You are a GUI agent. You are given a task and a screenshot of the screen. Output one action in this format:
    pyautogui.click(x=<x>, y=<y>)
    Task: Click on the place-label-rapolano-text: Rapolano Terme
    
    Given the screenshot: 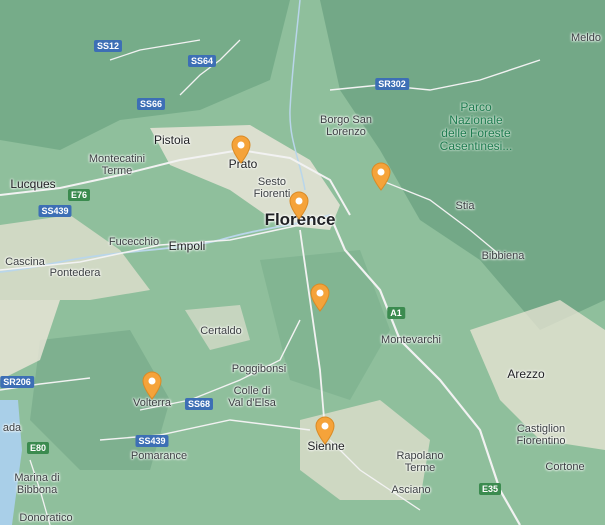 What is the action you would take?
    pyautogui.click(x=420, y=462)
    